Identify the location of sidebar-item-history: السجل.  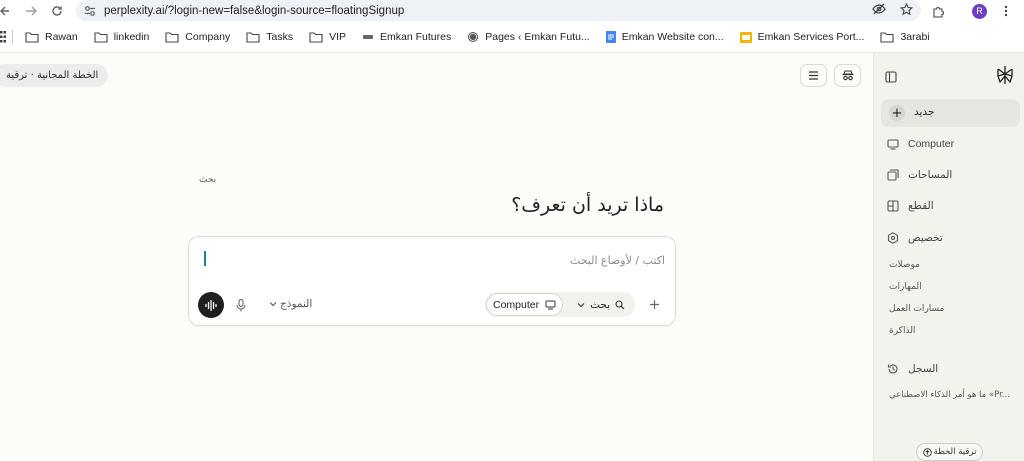
(912, 369).